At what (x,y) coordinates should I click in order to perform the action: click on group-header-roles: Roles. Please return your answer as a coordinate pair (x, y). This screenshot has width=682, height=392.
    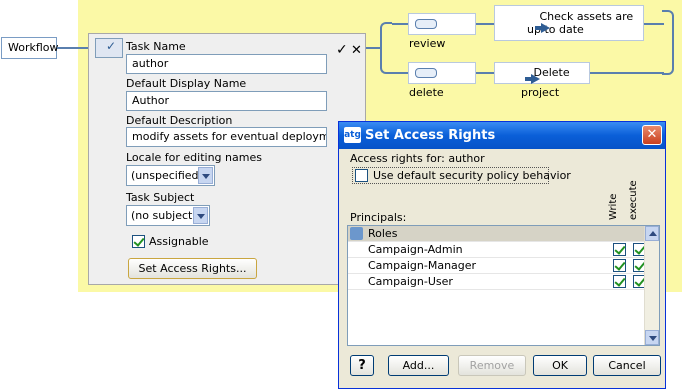
    Looking at the image, I should click on (496, 234).